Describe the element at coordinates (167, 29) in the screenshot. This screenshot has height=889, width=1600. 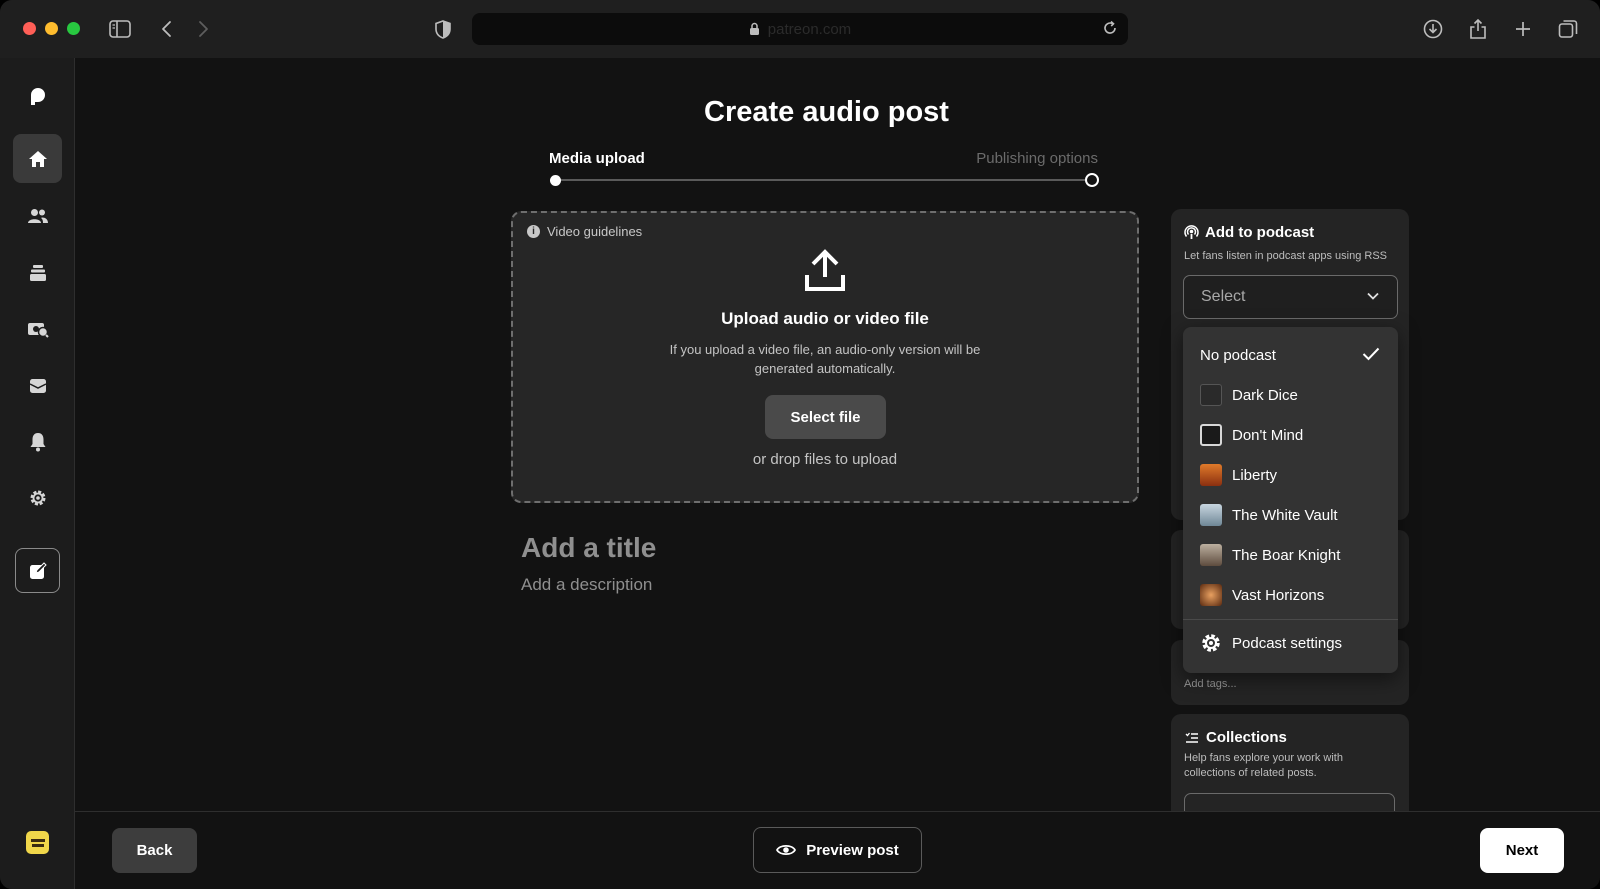
I see `back-arrow-icon` at that location.